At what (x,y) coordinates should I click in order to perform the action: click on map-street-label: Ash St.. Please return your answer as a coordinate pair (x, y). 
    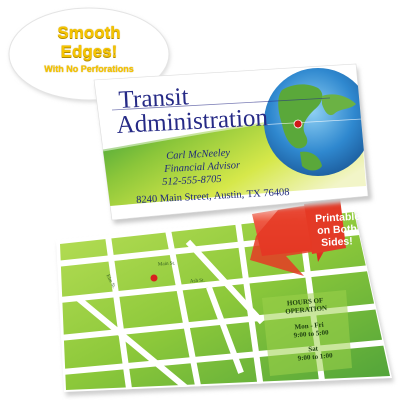
    Looking at the image, I should click on (197, 281).